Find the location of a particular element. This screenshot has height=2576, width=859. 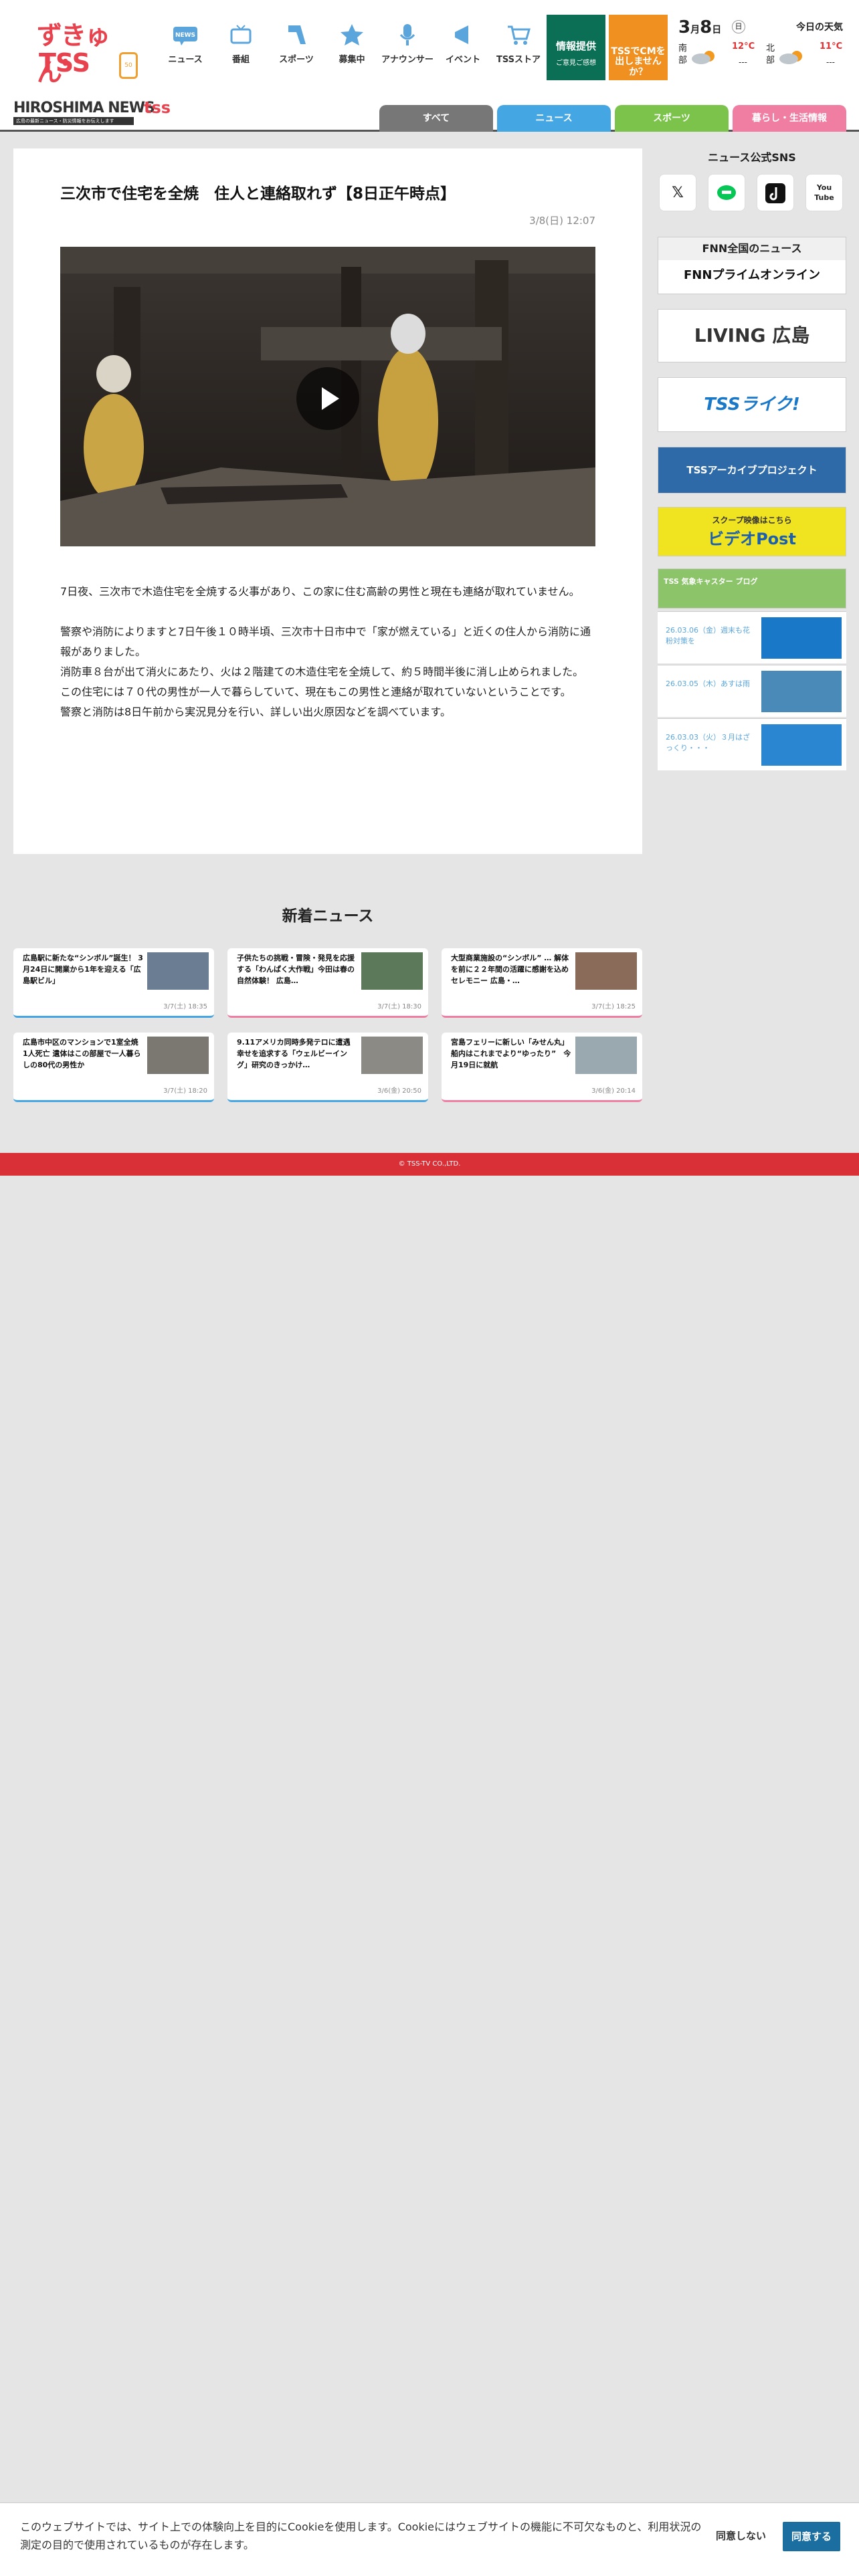

nav-label: ニュース is located at coordinates (185, 60).